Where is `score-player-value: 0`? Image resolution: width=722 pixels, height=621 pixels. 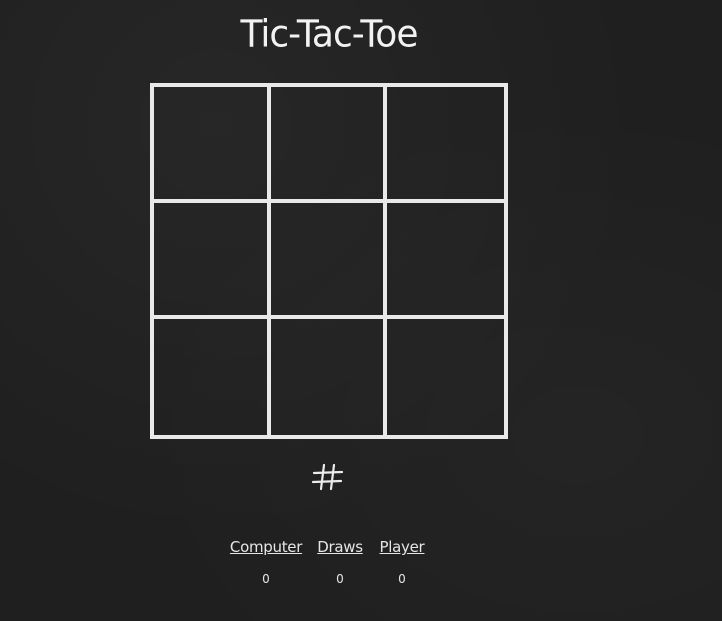 score-player-value: 0 is located at coordinates (402, 579).